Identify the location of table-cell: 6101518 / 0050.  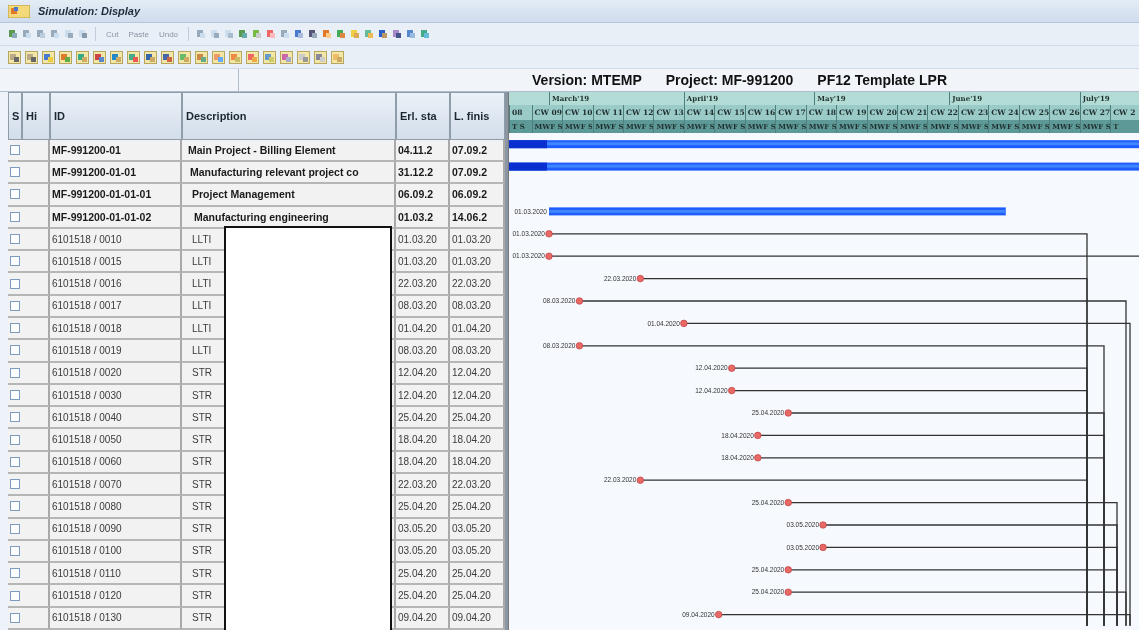
(116, 440).